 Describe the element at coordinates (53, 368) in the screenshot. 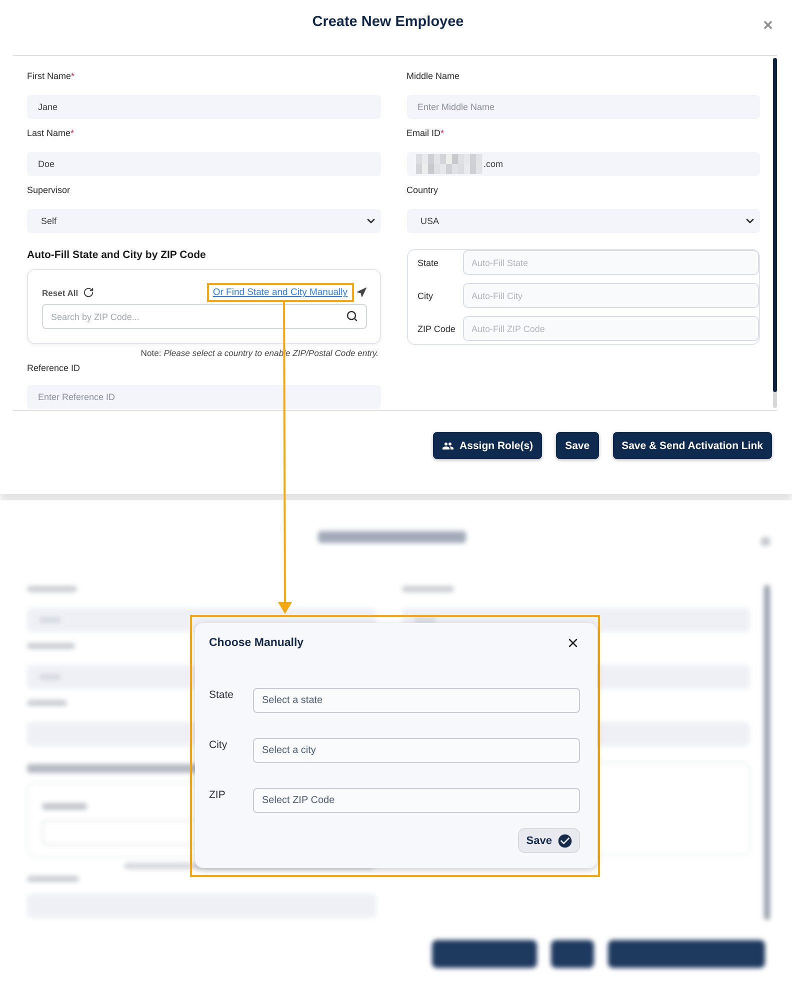

I see `field-label: Reference ID` at that location.